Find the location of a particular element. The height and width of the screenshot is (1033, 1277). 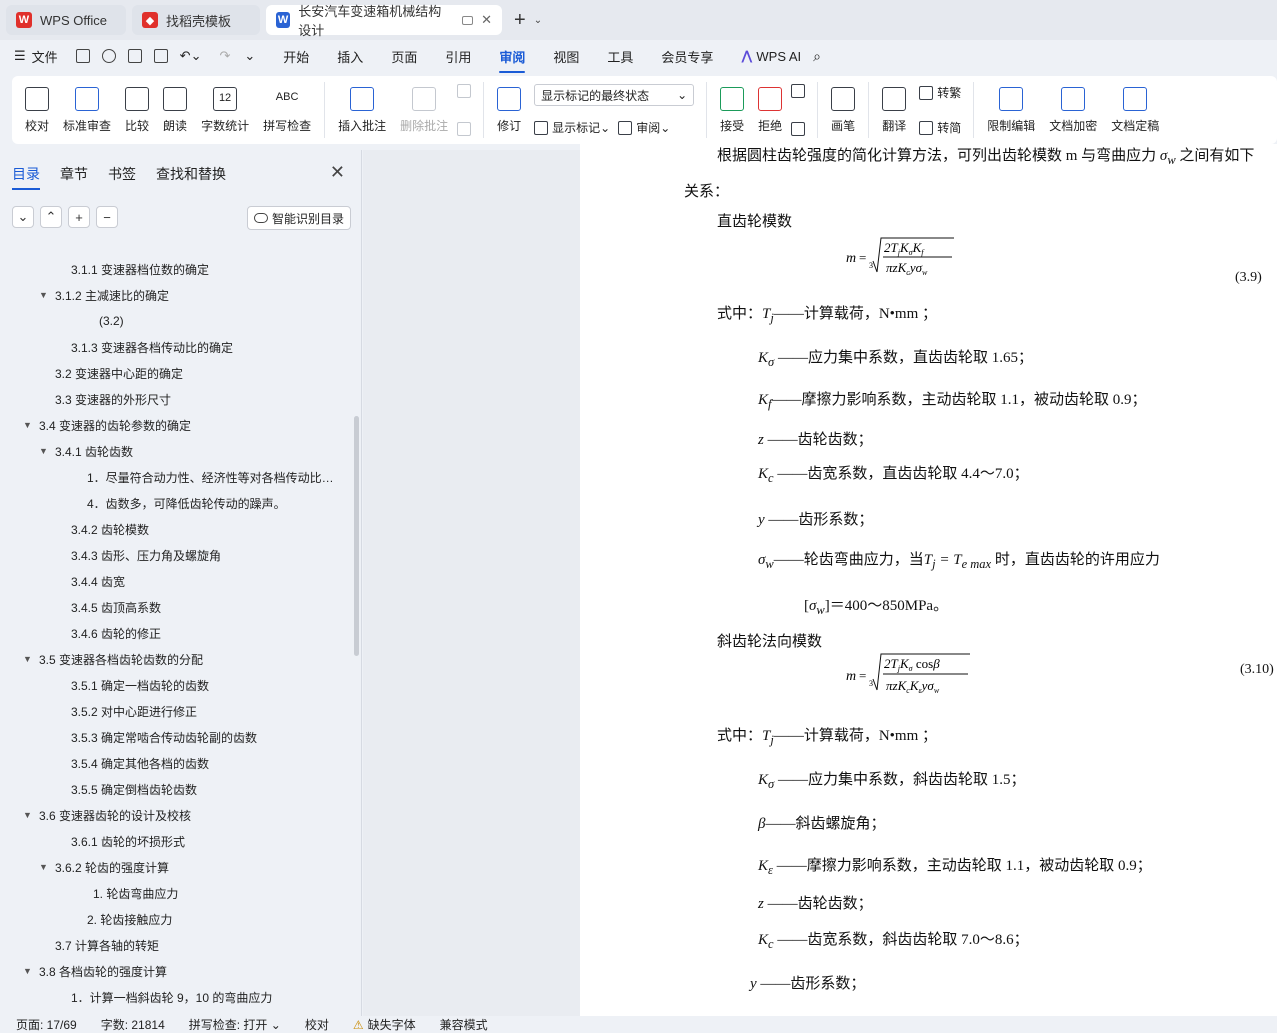

pen-button: 画笔 is located at coordinates (843, 110).